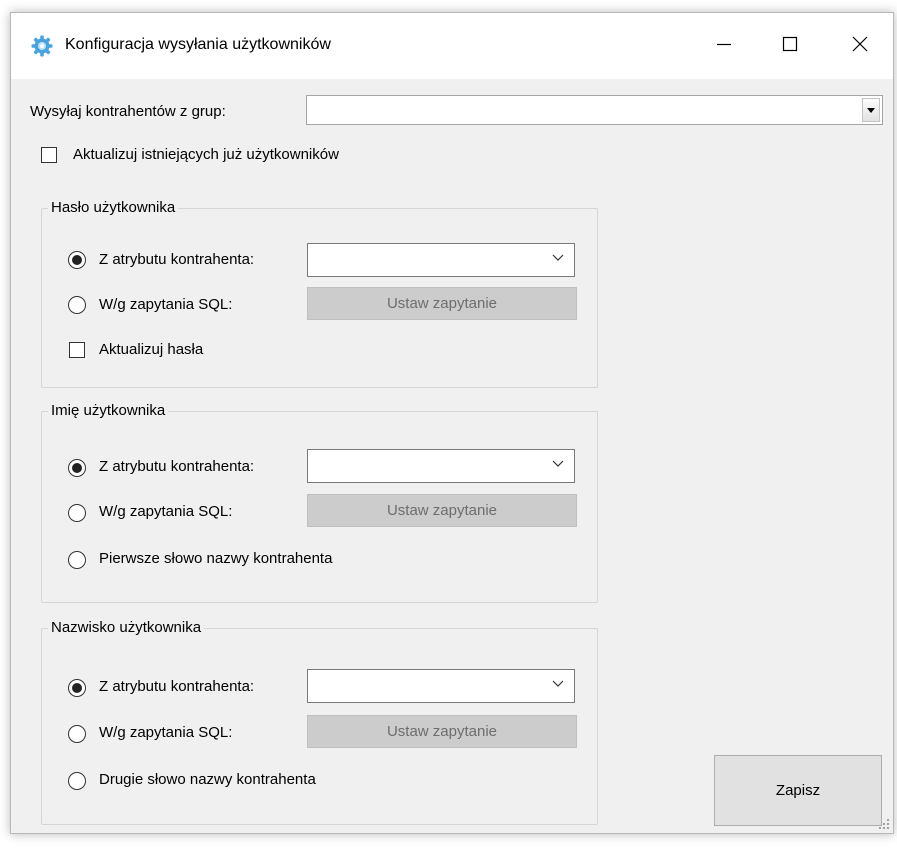 The width and height of the screenshot is (897, 850). I want to click on password-set-query-button: Ustaw zapytanie, so click(442, 303).